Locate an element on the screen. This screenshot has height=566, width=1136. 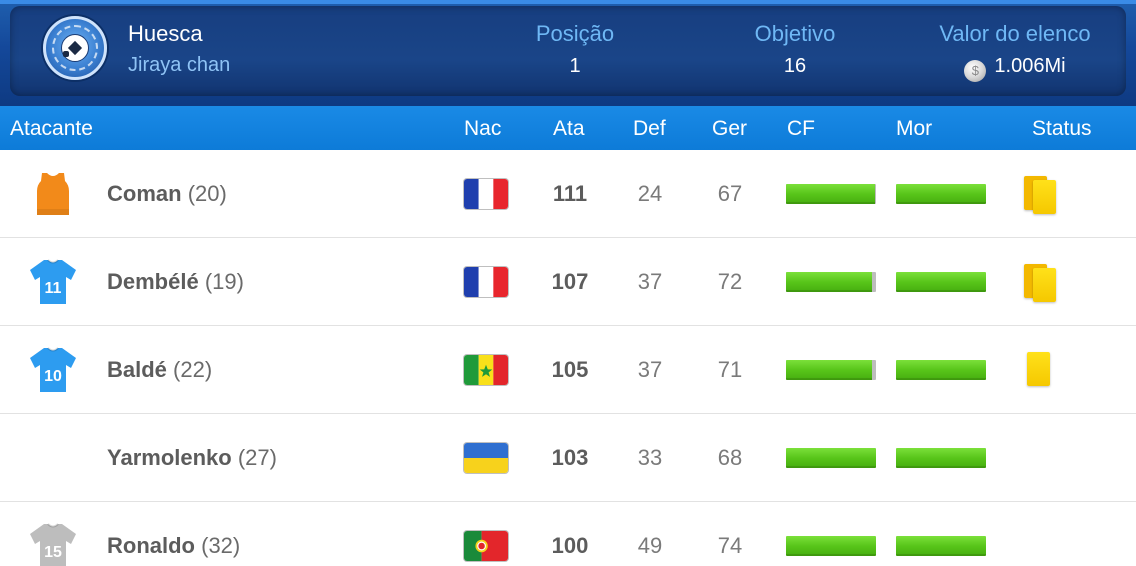
attack-rating: 100 is located at coordinates (570, 545).